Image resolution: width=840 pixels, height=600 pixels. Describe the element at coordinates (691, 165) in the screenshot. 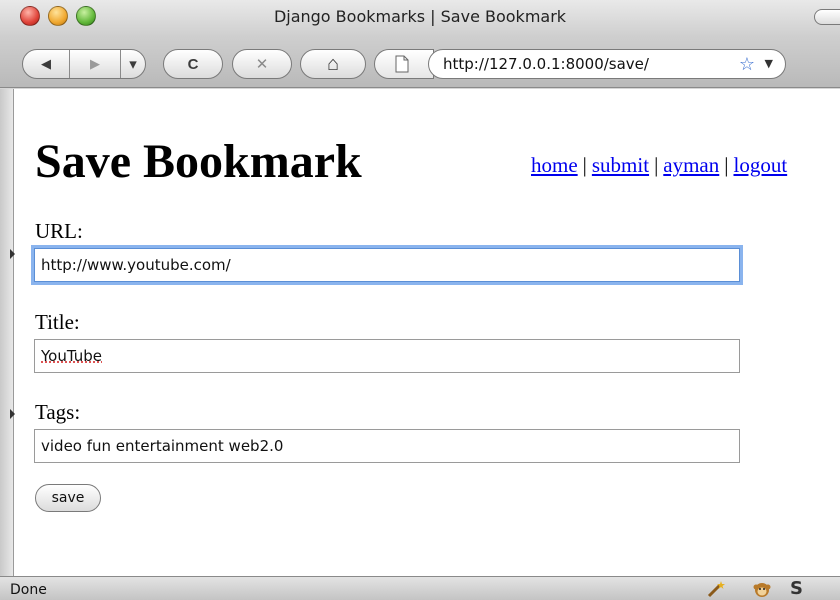

I see `nav-link-user: ayman` at that location.